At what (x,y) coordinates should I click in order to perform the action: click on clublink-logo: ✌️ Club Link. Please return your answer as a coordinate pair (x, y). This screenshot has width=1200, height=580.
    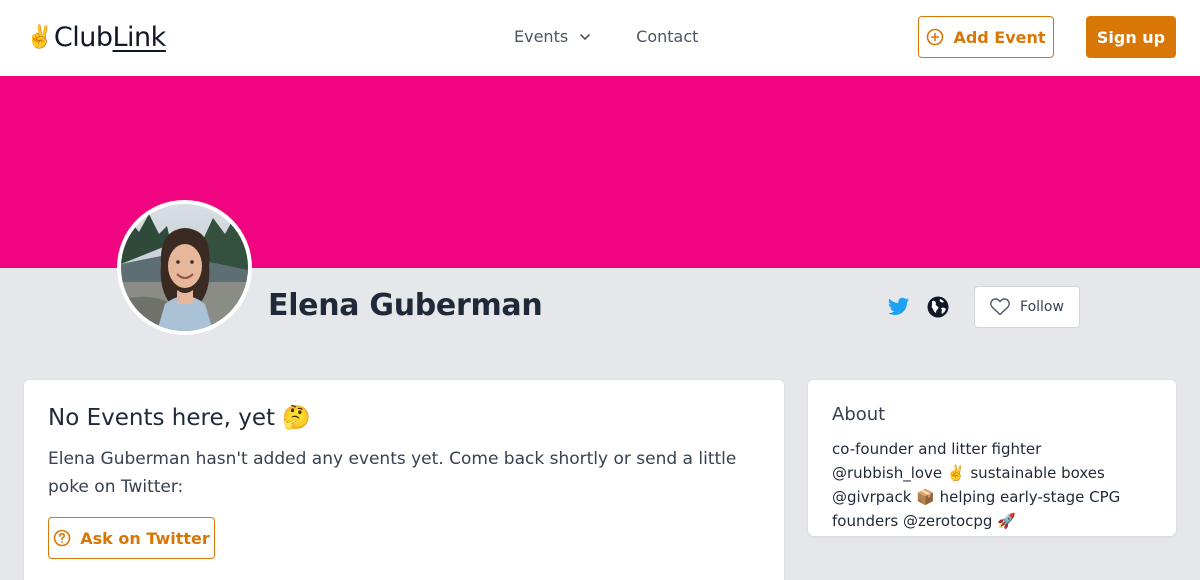
    Looking at the image, I should click on (96, 37).